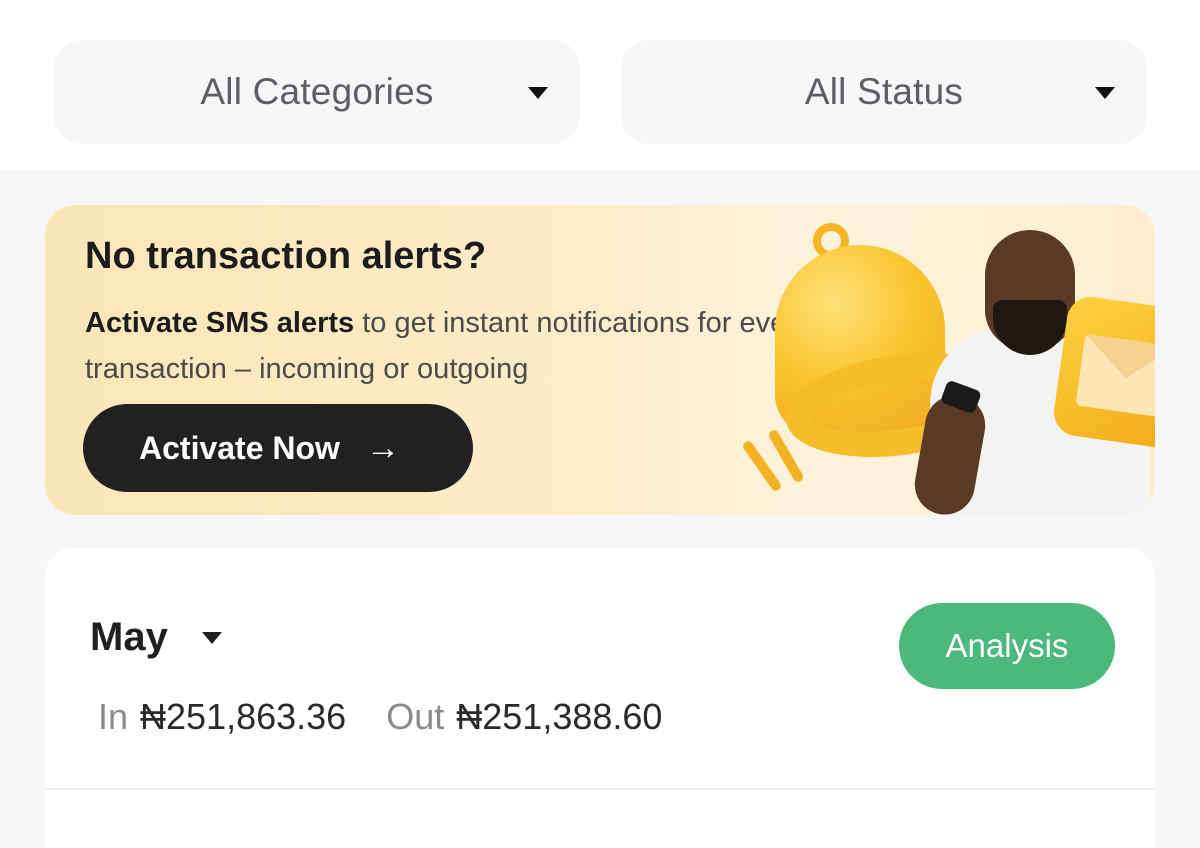 The height and width of the screenshot is (848, 1200). What do you see at coordinates (382, 447) in the screenshot?
I see `arrow-right-icon: →` at bounding box center [382, 447].